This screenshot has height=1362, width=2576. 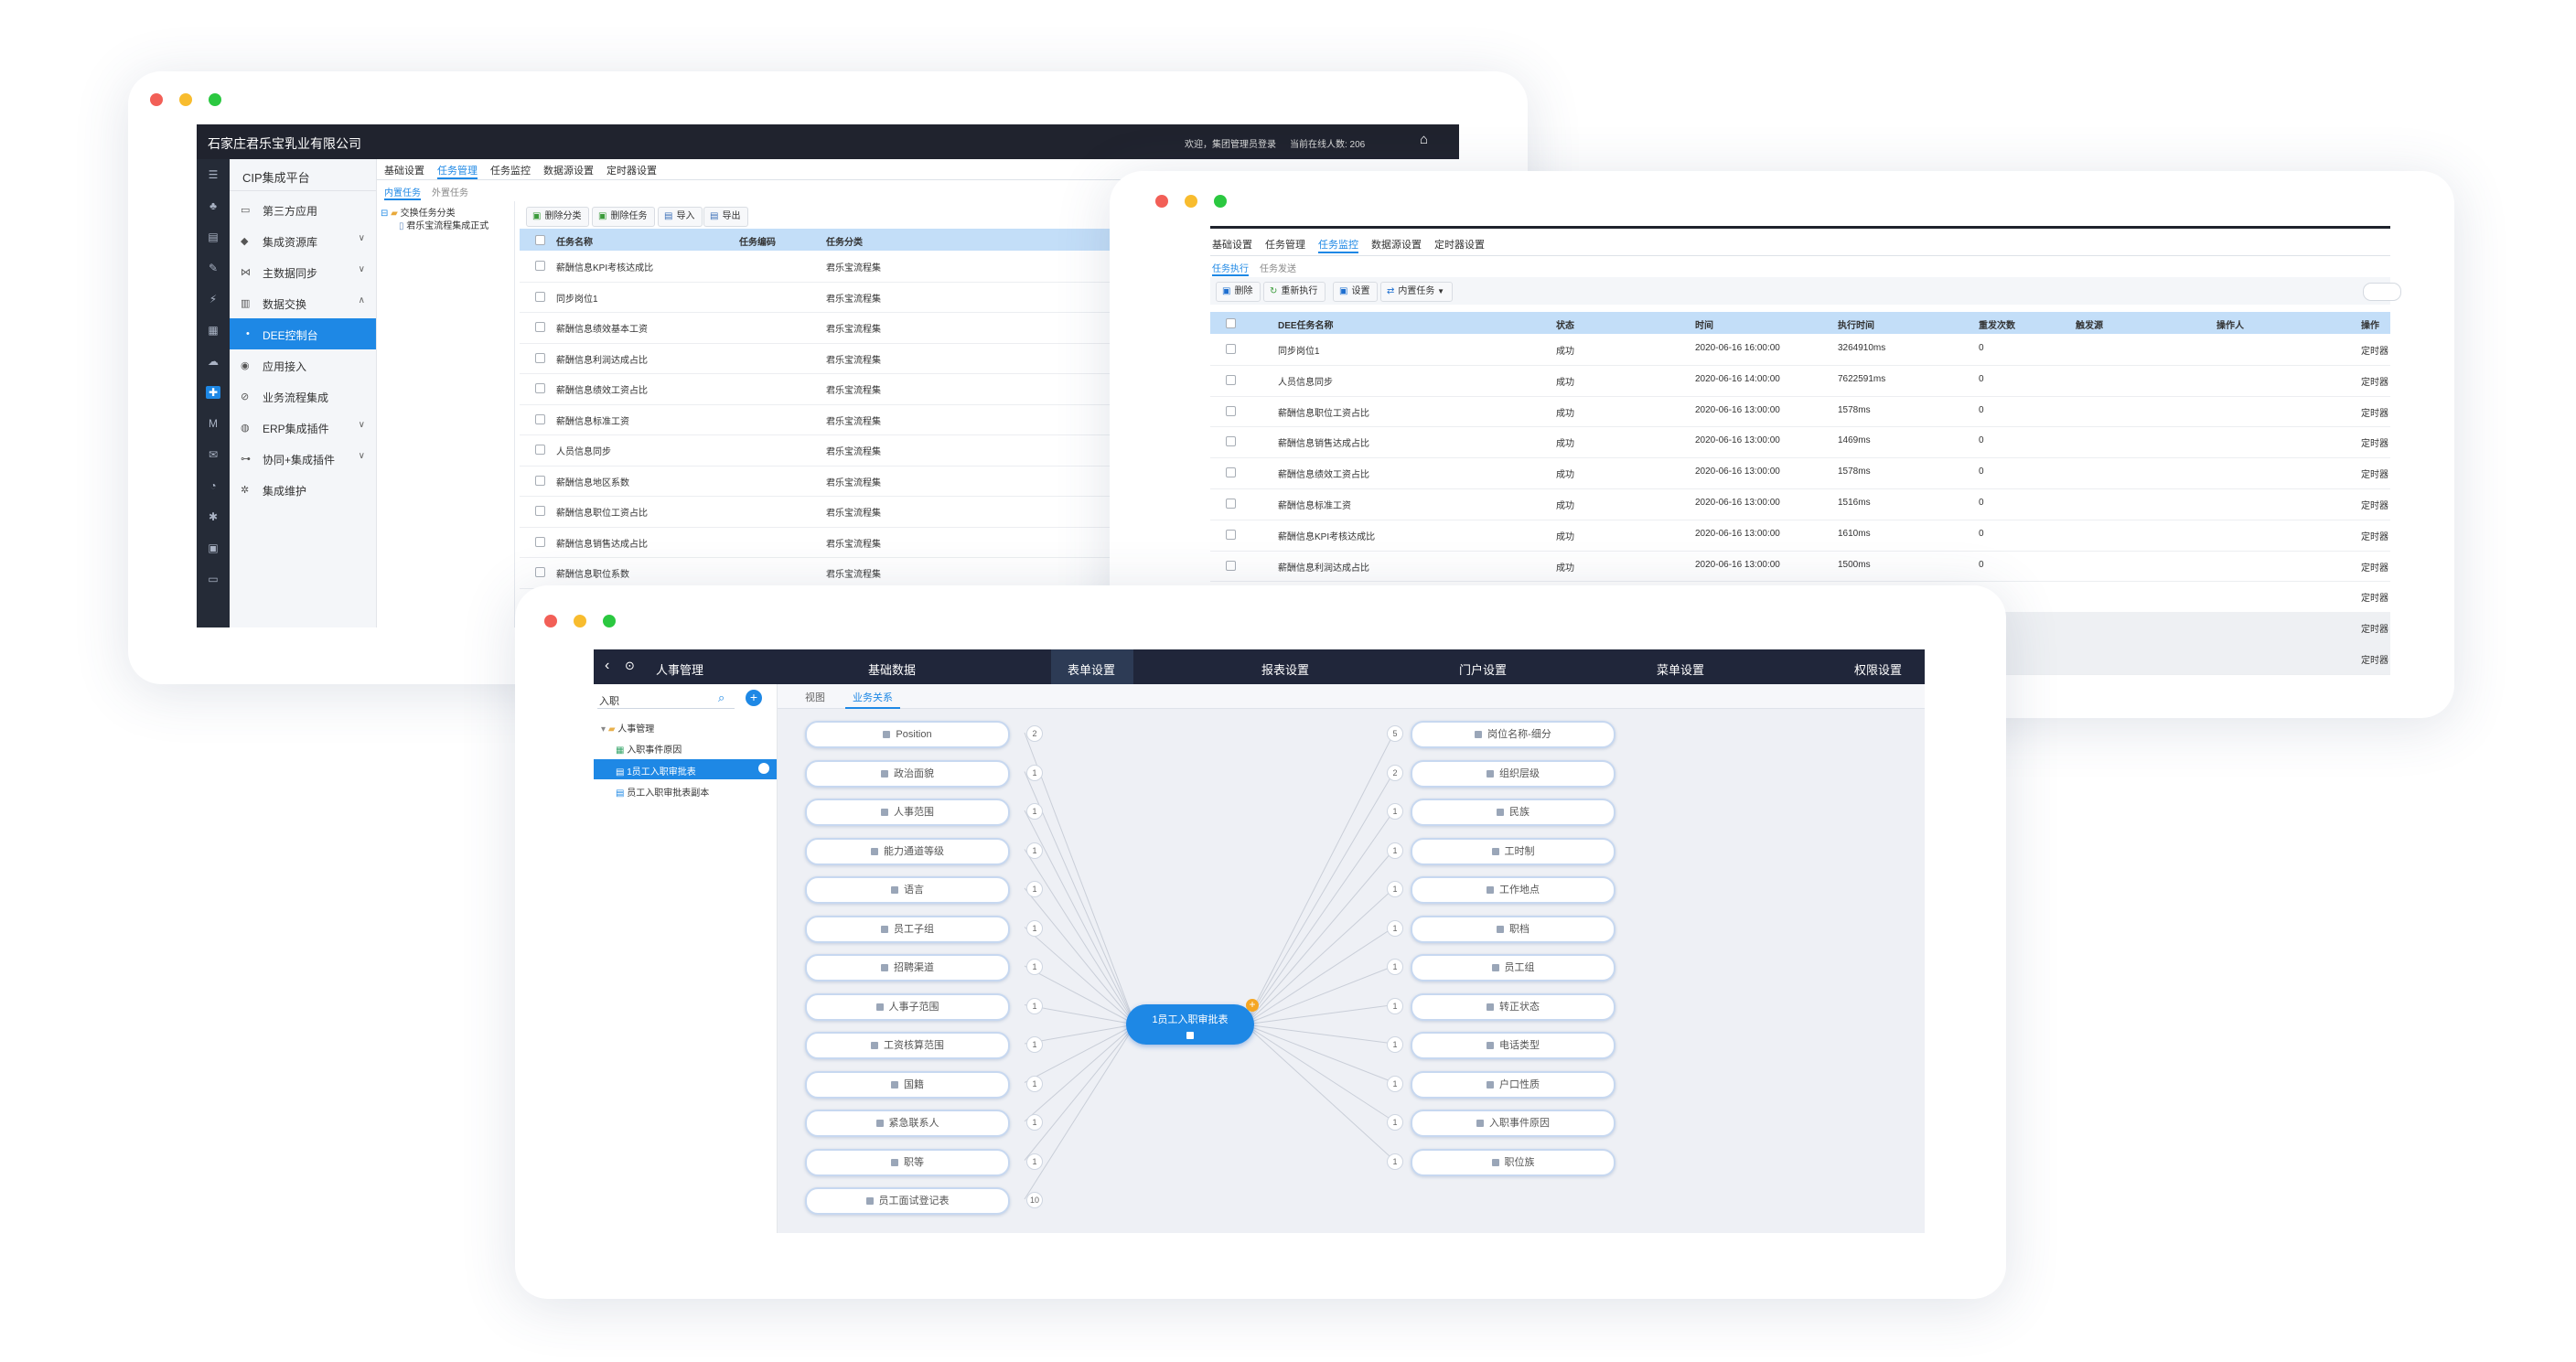 What do you see at coordinates (444, 224) in the screenshot?
I see `tree-child: ▯ 君乐宝流程集成正式` at bounding box center [444, 224].